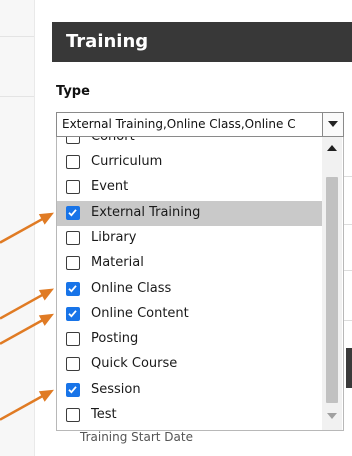  Describe the element at coordinates (332, 416) in the screenshot. I see `triangle-down-icon` at that location.